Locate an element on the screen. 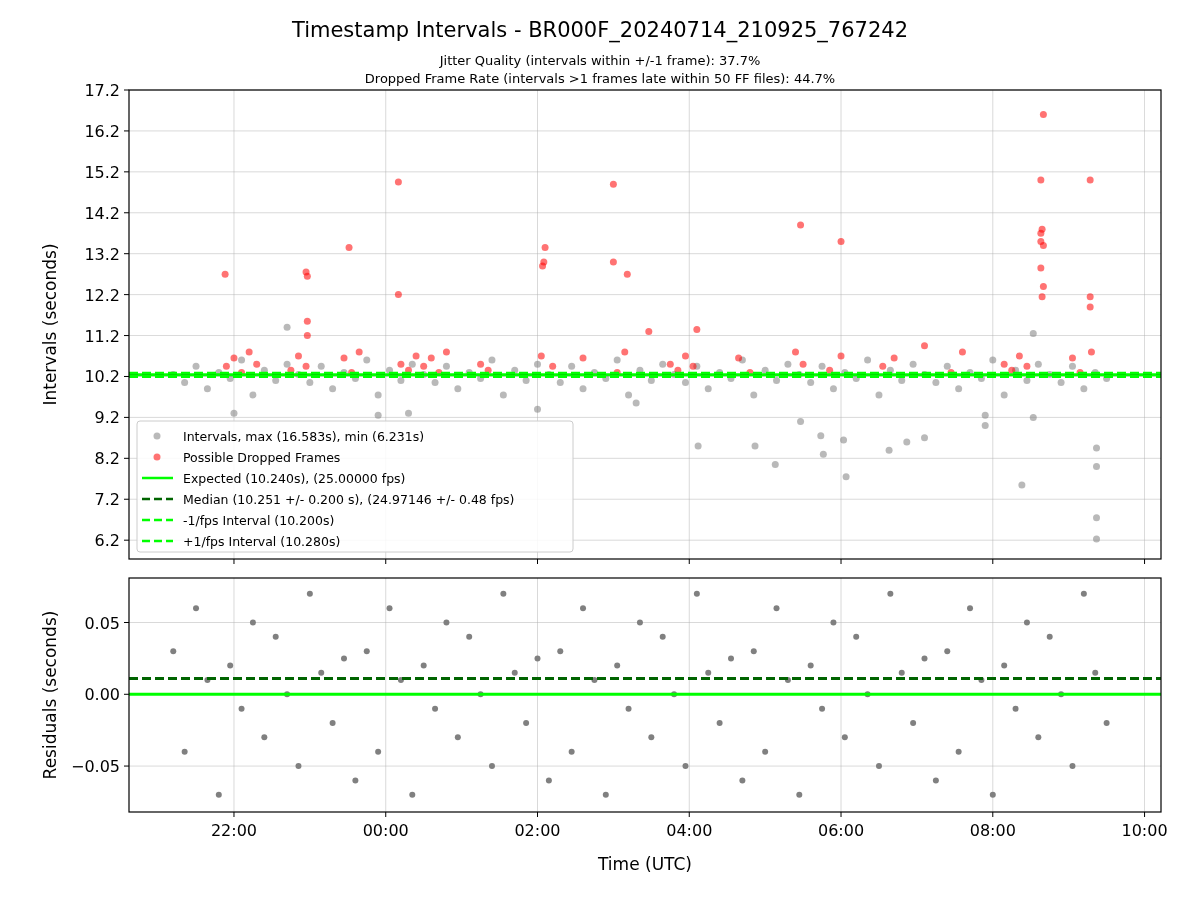 Image resolution: width=1200 pixels, height=900 pixels. tick-label: 02:00 is located at coordinates (537, 830).